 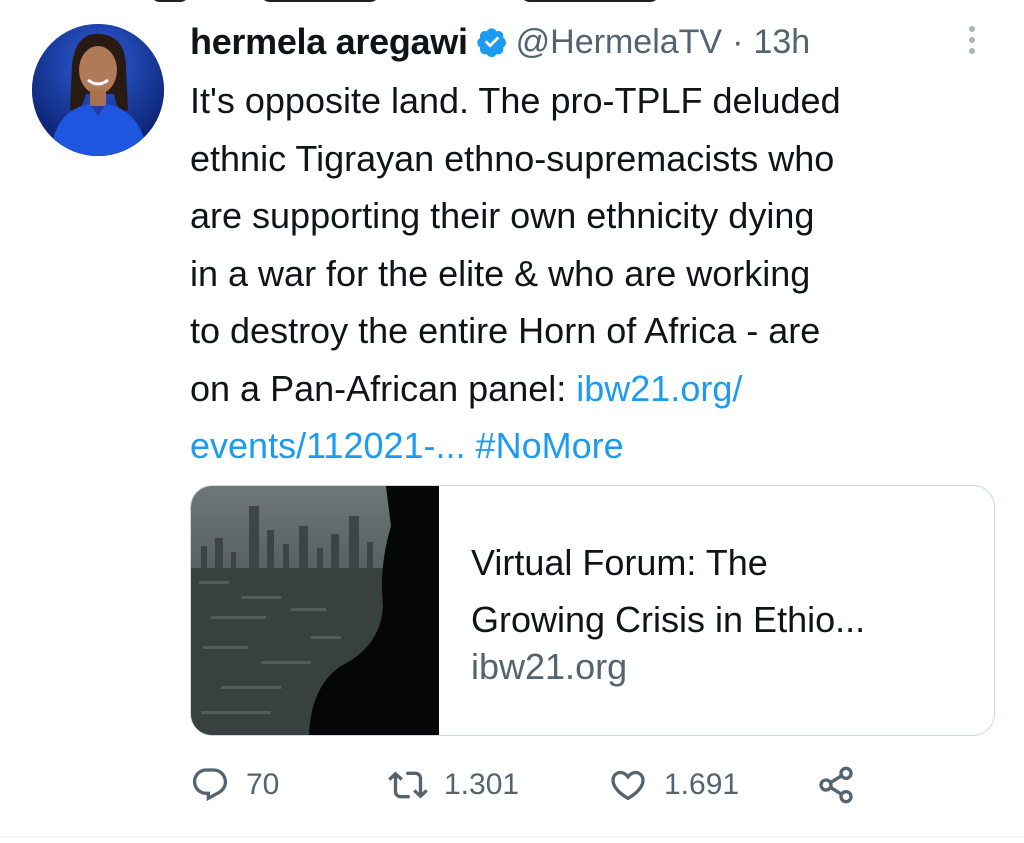 What do you see at coordinates (408, 785) in the screenshot?
I see `retweet-icon` at bounding box center [408, 785].